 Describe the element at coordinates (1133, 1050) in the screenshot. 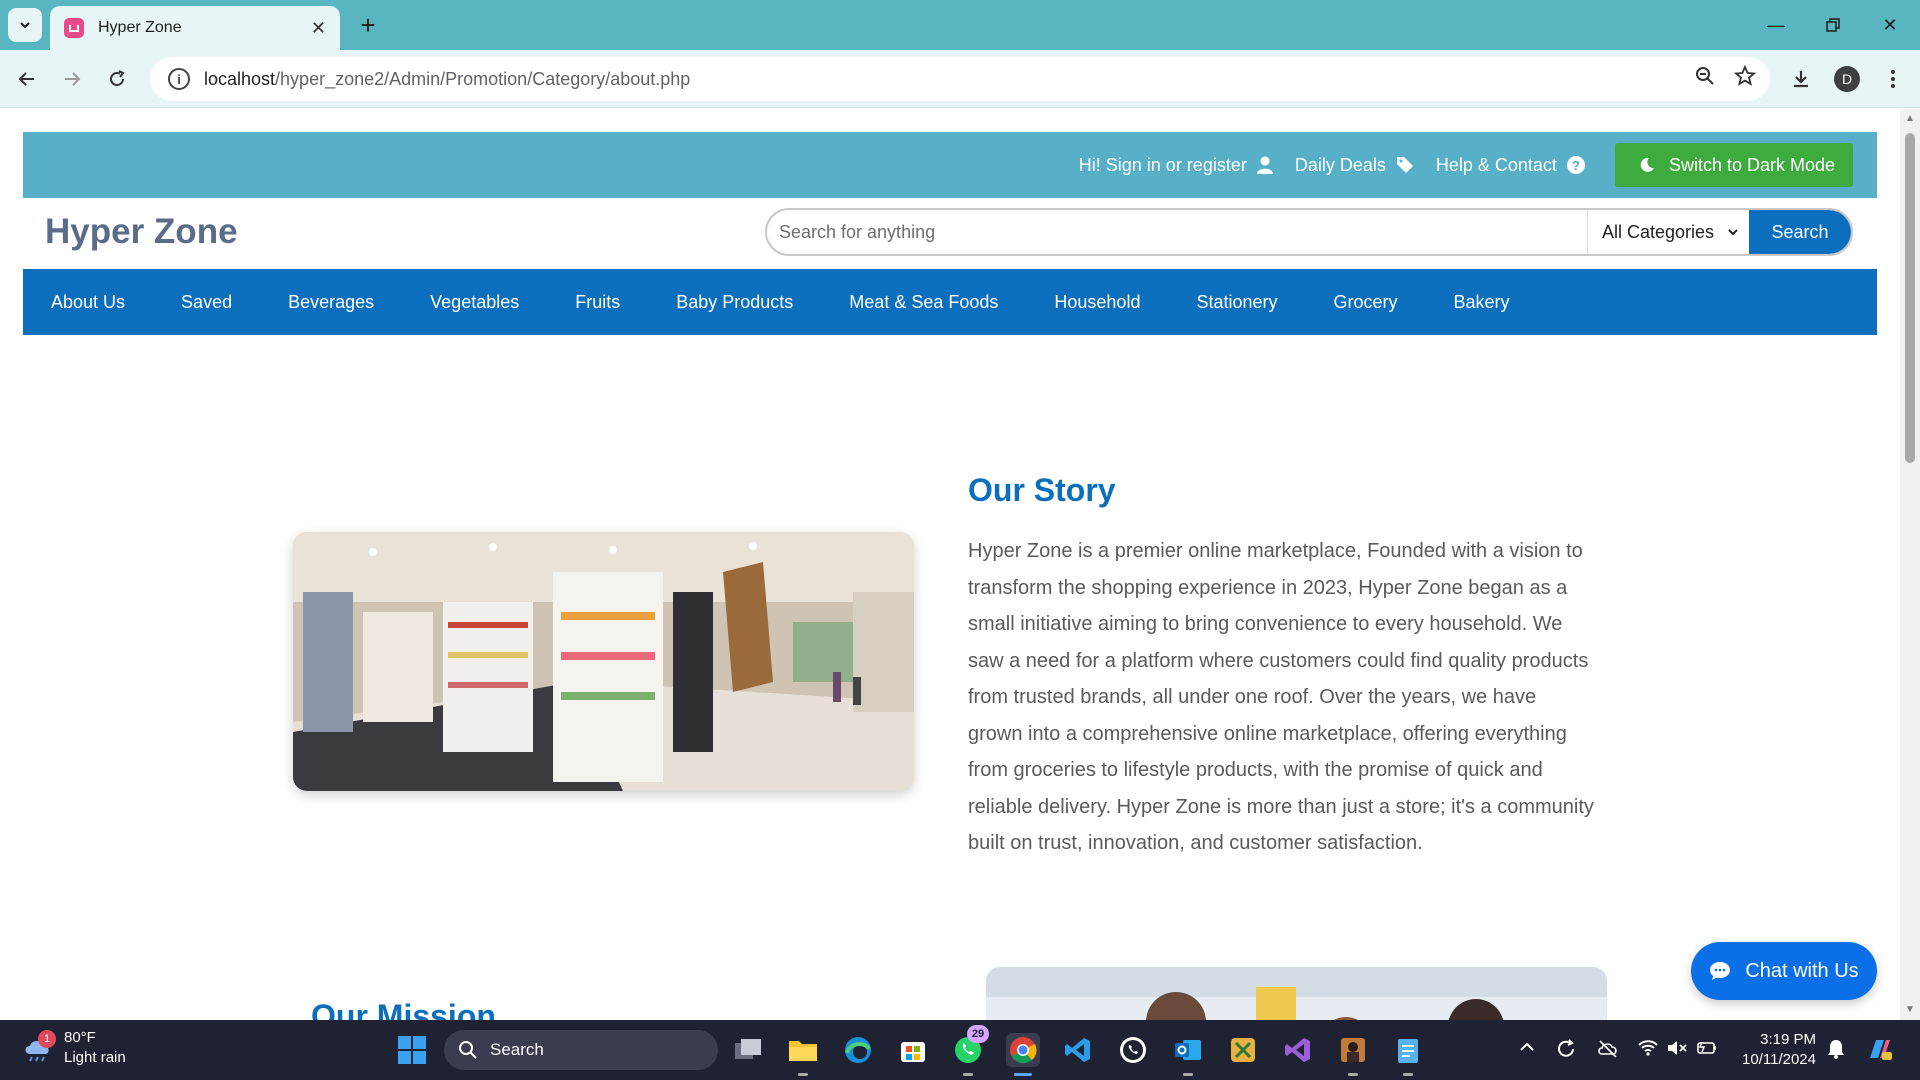

I see `whatsapp-icon` at that location.